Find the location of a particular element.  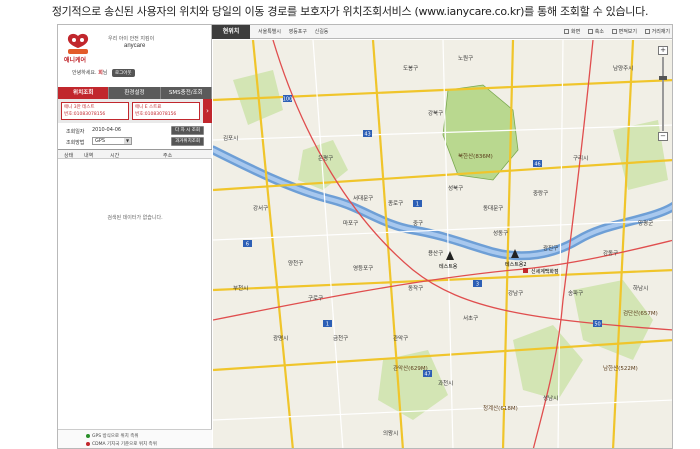

greeting-prefix: 안녕하세요. is located at coordinates (84, 73).